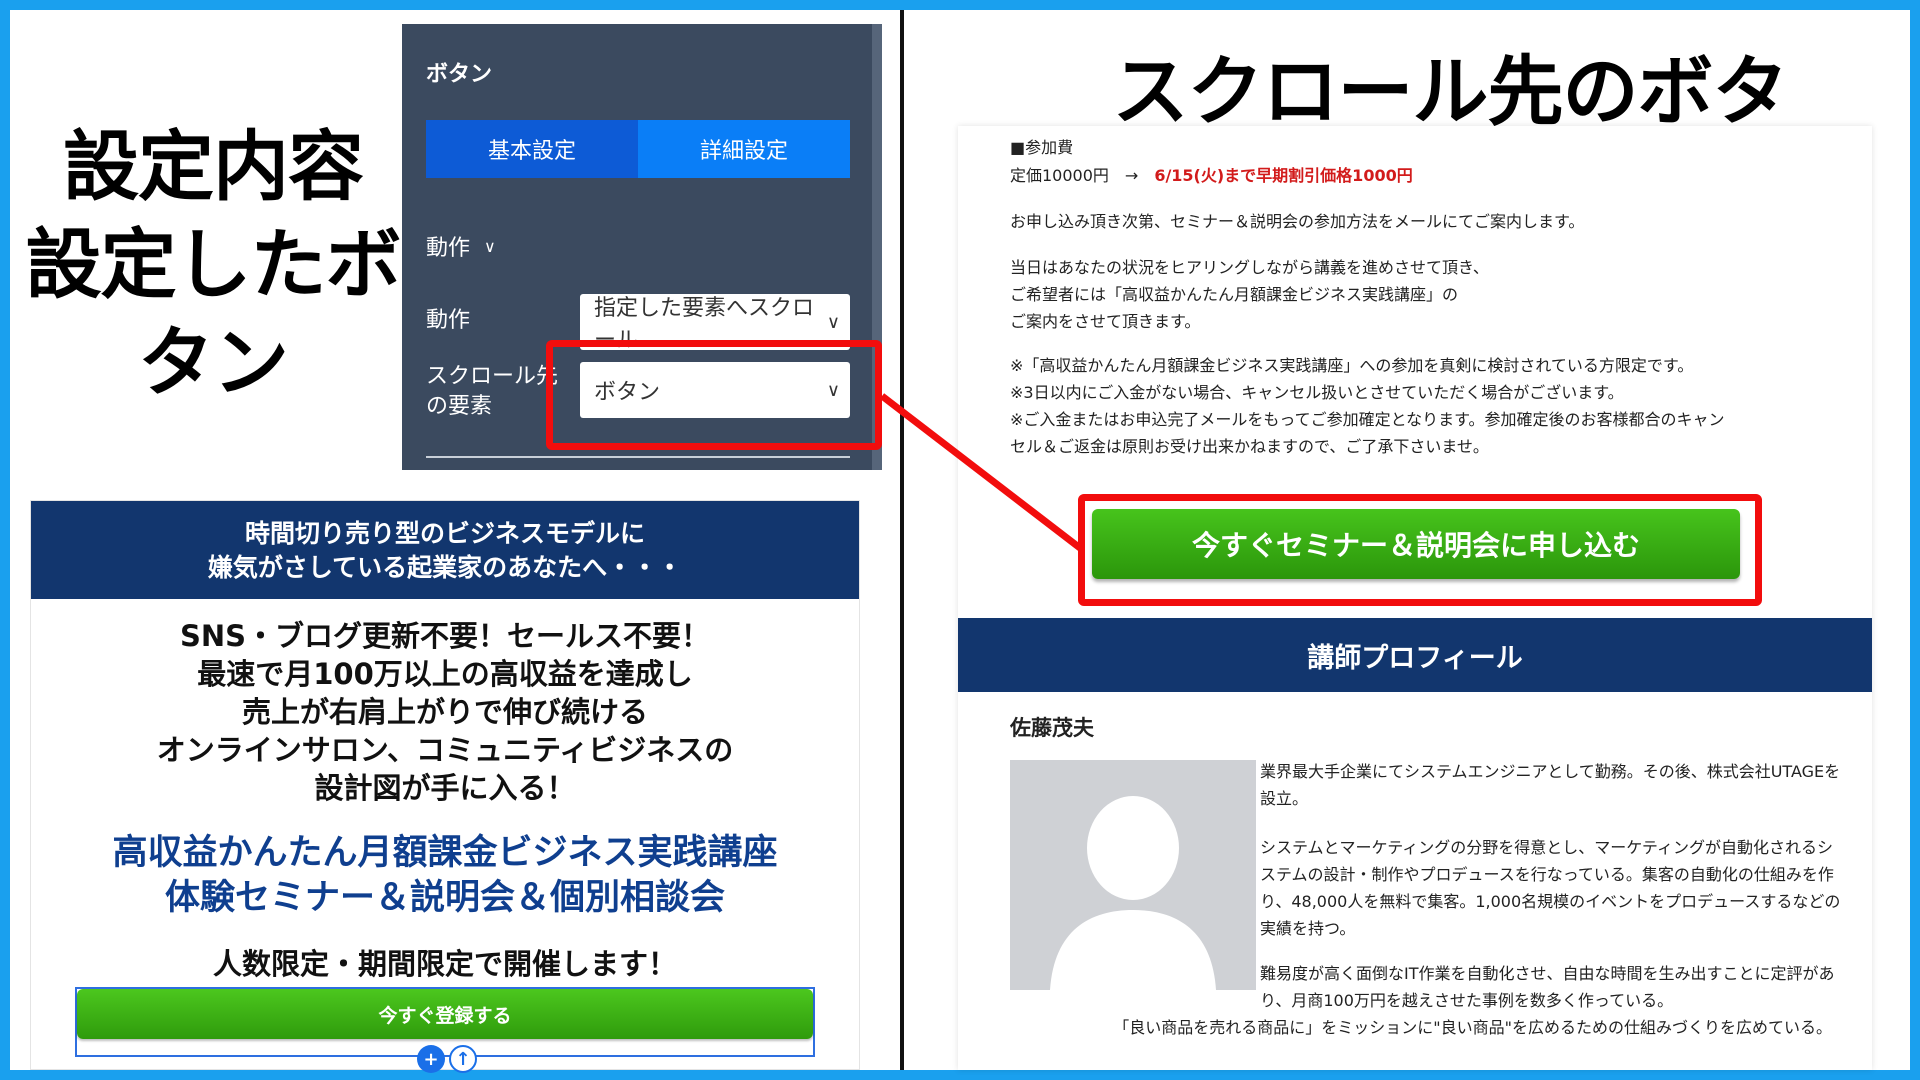 This screenshot has width=1920, height=1080. I want to click on connector-arrow, so click(981, 472).